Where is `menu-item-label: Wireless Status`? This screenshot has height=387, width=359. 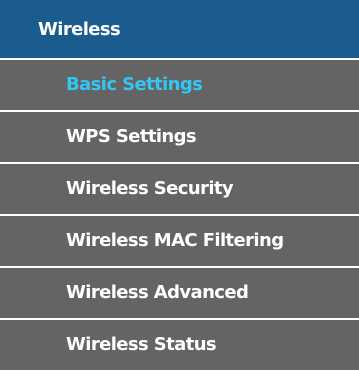
menu-item-label: Wireless Status is located at coordinates (141, 344).